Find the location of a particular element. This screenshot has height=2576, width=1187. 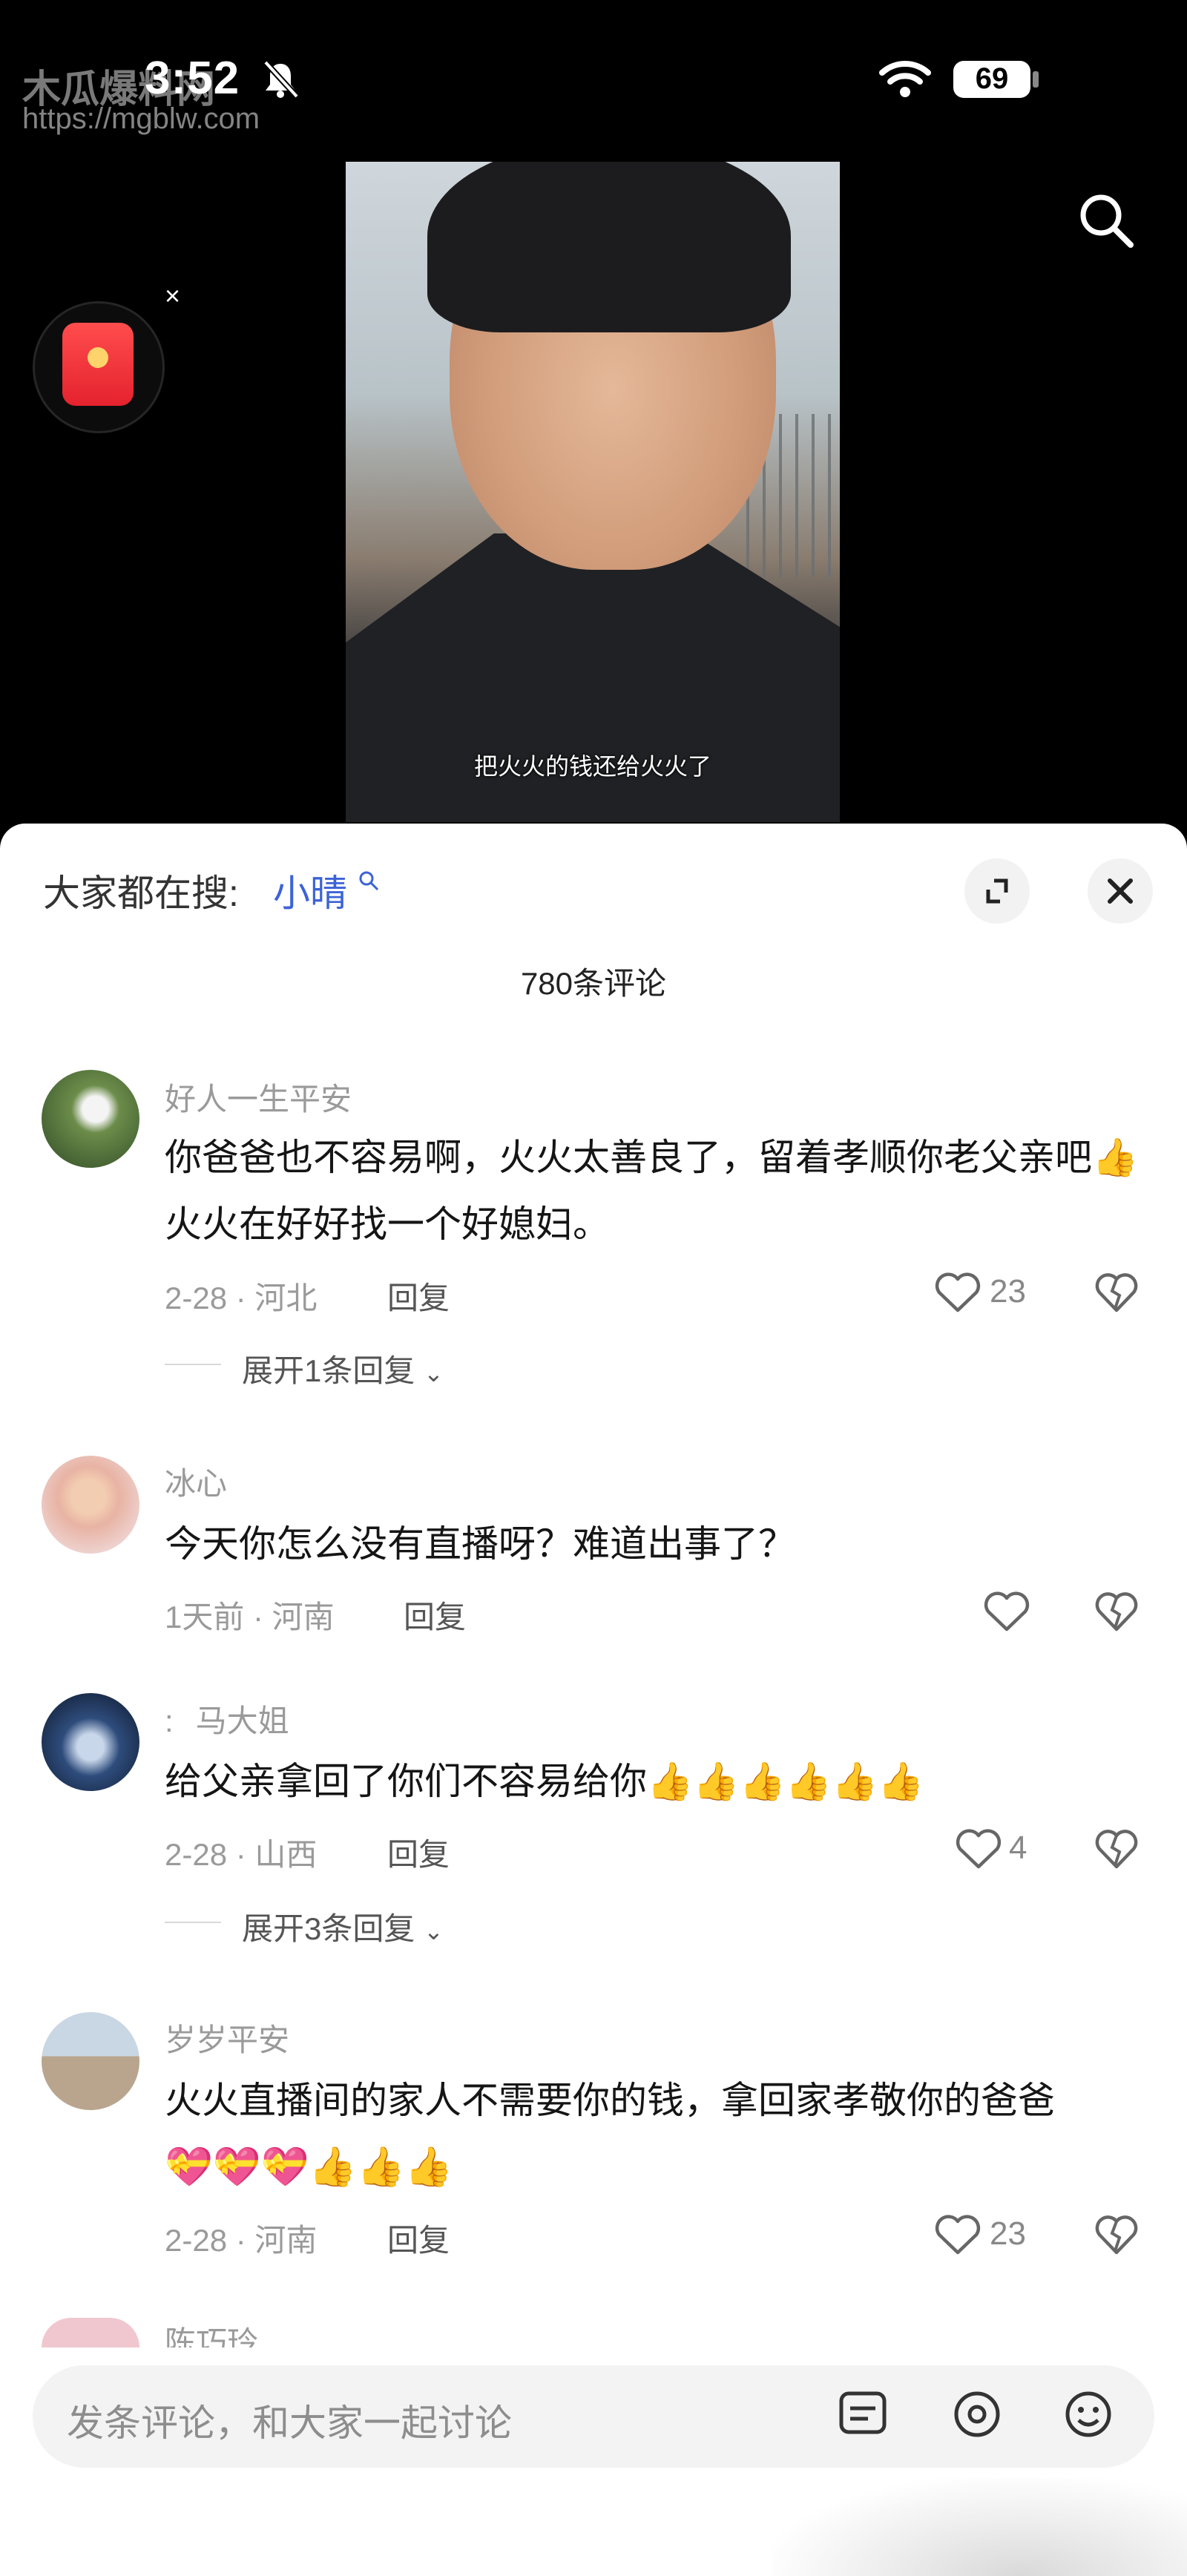

expand-replies-button: 展开1条回复 ⌄ is located at coordinates (343, 1368).